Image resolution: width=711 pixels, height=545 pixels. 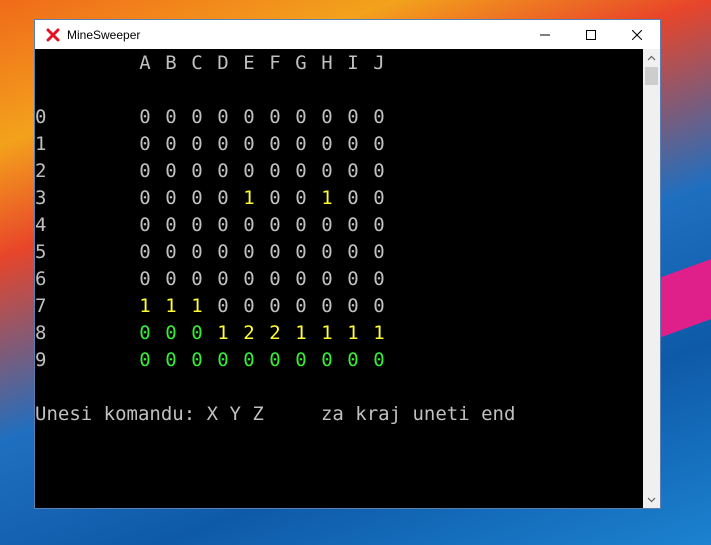 What do you see at coordinates (41, 117) in the screenshot?
I see `row-label: 0` at bounding box center [41, 117].